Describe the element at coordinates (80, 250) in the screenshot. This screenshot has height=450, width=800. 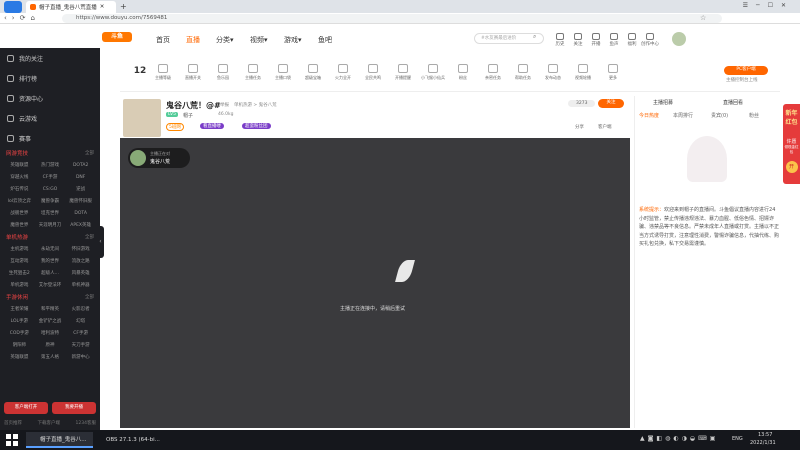
I see `sidebar-category-item: 怀旧游戏` at that location.